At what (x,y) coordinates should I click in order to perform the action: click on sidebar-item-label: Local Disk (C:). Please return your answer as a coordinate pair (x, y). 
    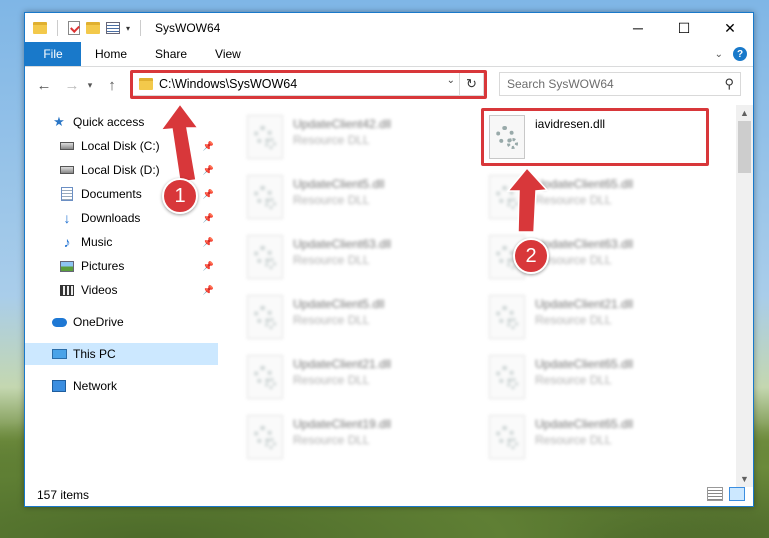
    Looking at the image, I should click on (120, 146).